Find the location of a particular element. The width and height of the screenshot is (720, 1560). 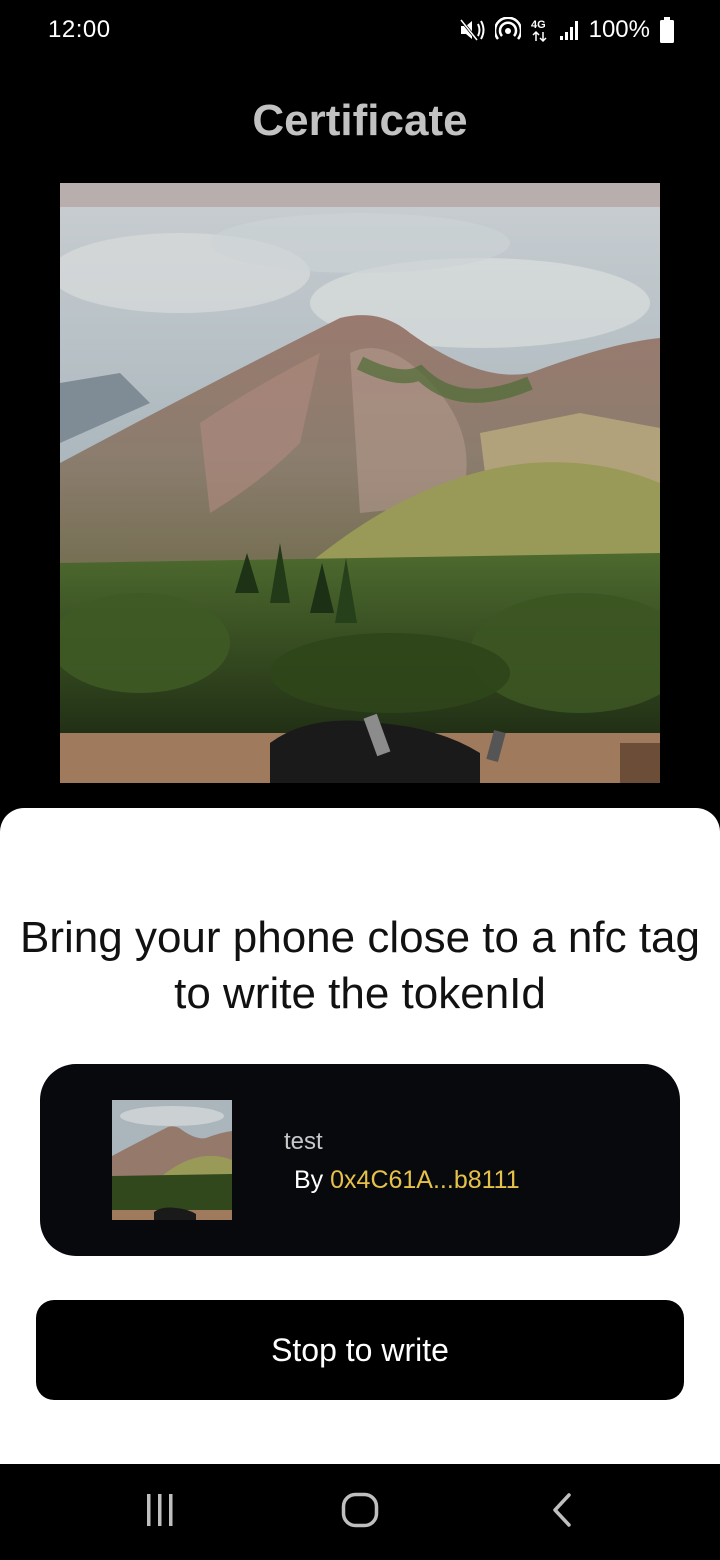

recent-apps-button is located at coordinates (160, 1512).